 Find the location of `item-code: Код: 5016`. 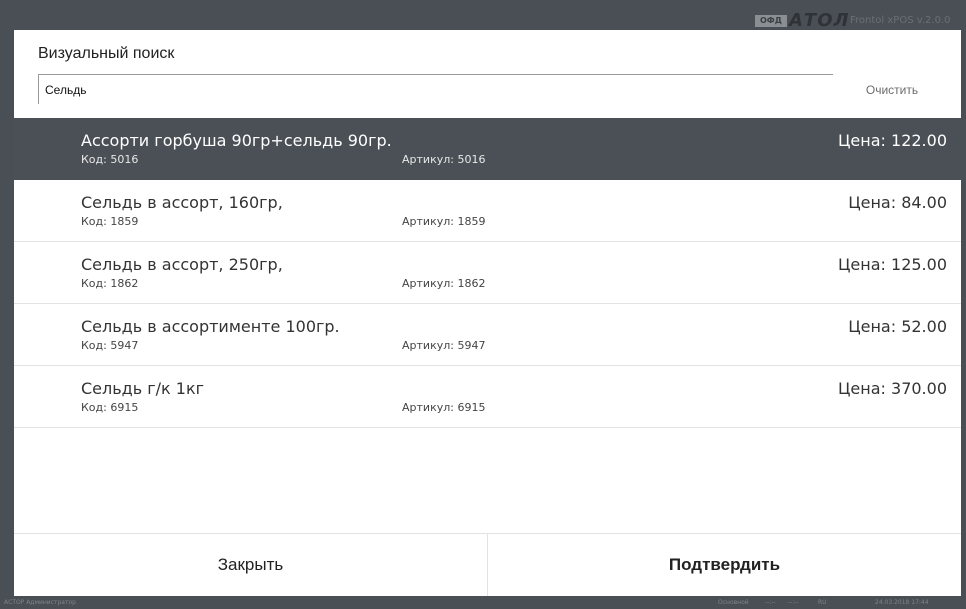

item-code: Код: 5016 is located at coordinates (110, 159).